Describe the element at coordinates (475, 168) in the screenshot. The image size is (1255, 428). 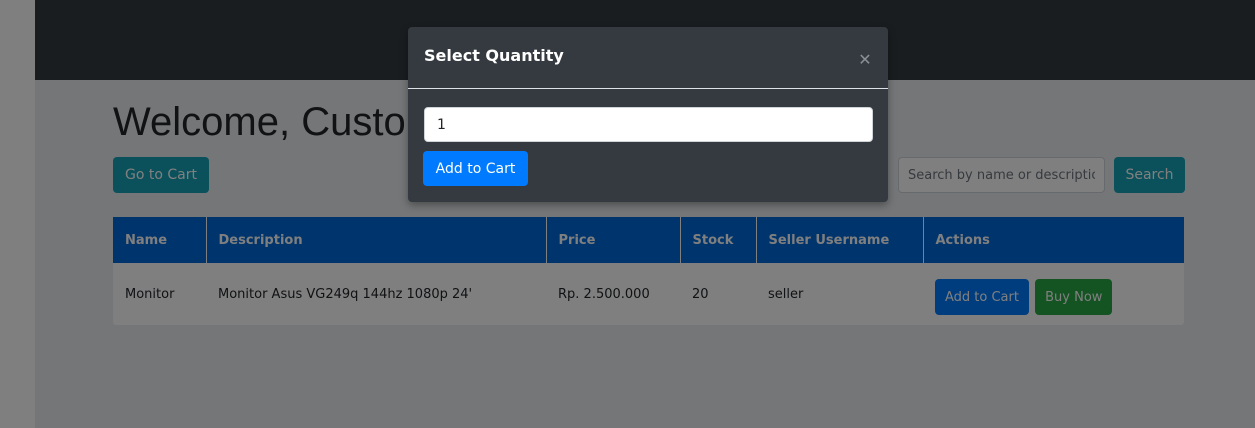
I see `modal-add-to-cart-button: Add to Cart` at that location.